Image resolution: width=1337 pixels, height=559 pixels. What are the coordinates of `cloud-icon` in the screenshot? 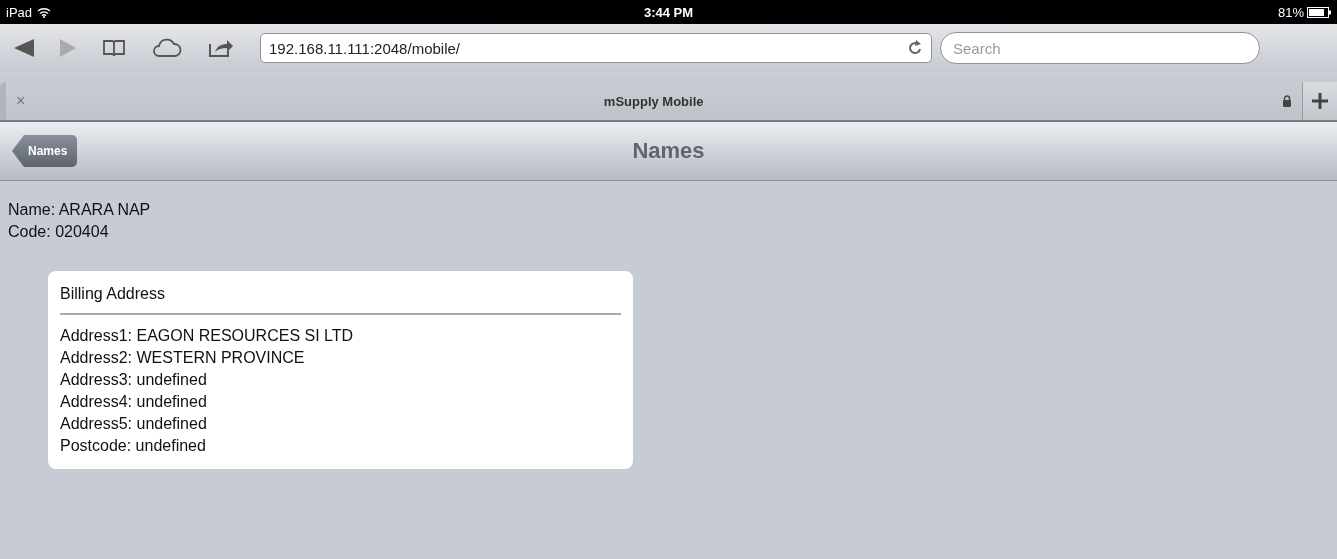 It's located at (167, 48).